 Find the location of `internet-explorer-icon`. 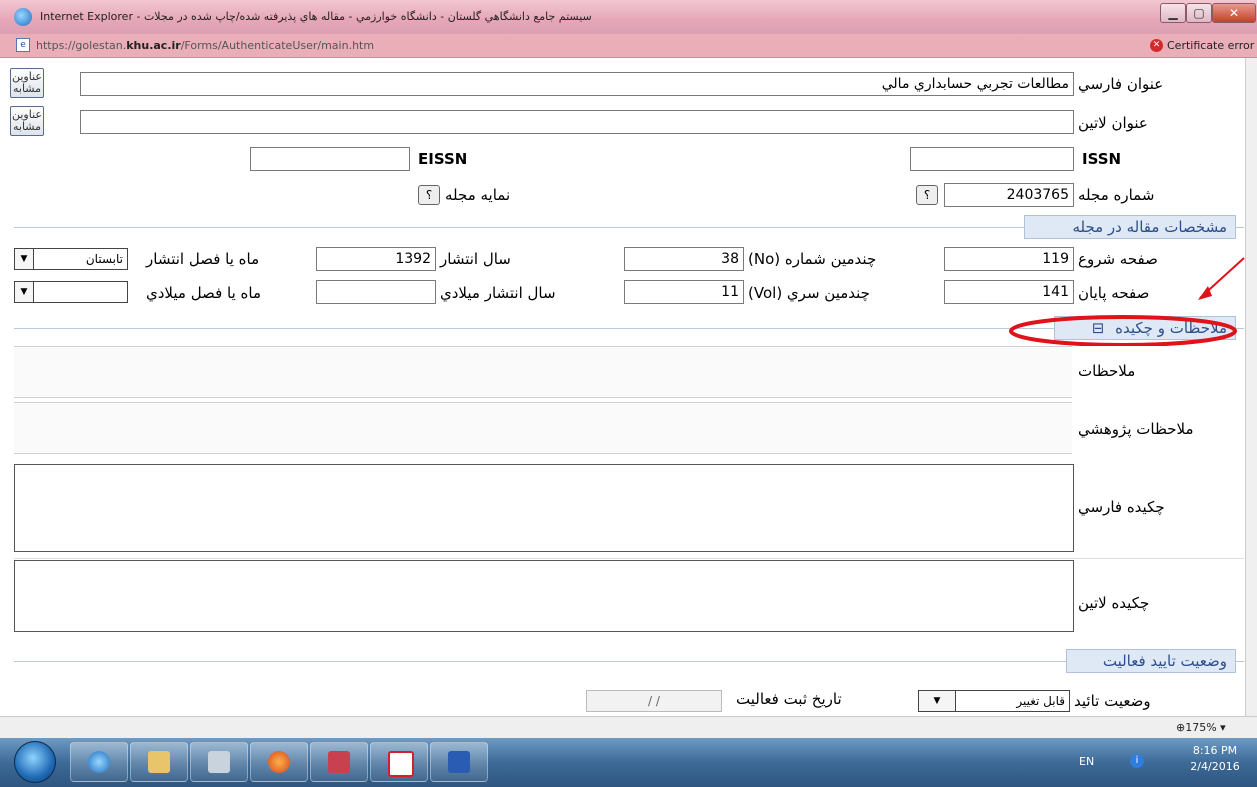

internet-explorer-icon is located at coordinates (23, 17).